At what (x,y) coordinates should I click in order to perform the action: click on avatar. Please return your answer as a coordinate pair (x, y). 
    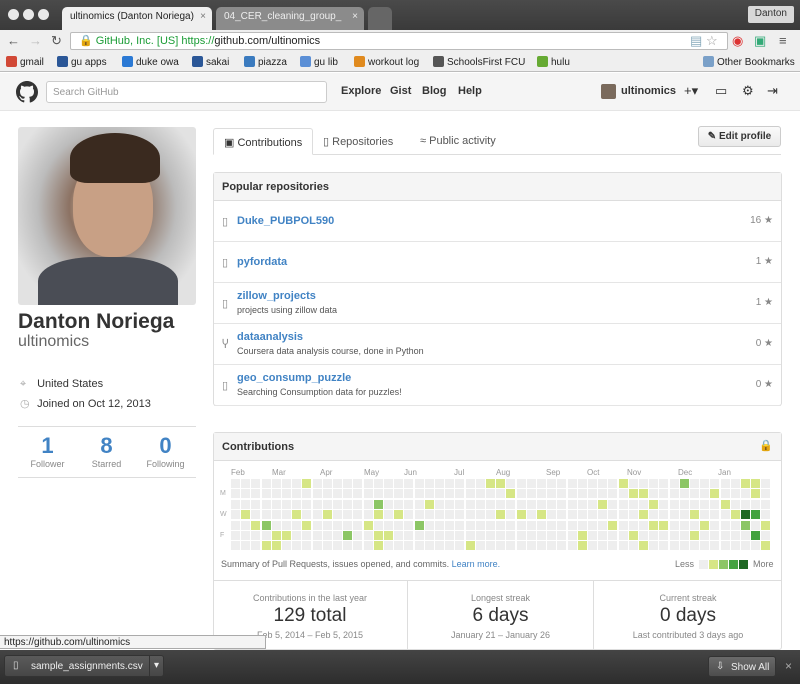
    Looking at the image, I should click on (608, 91).